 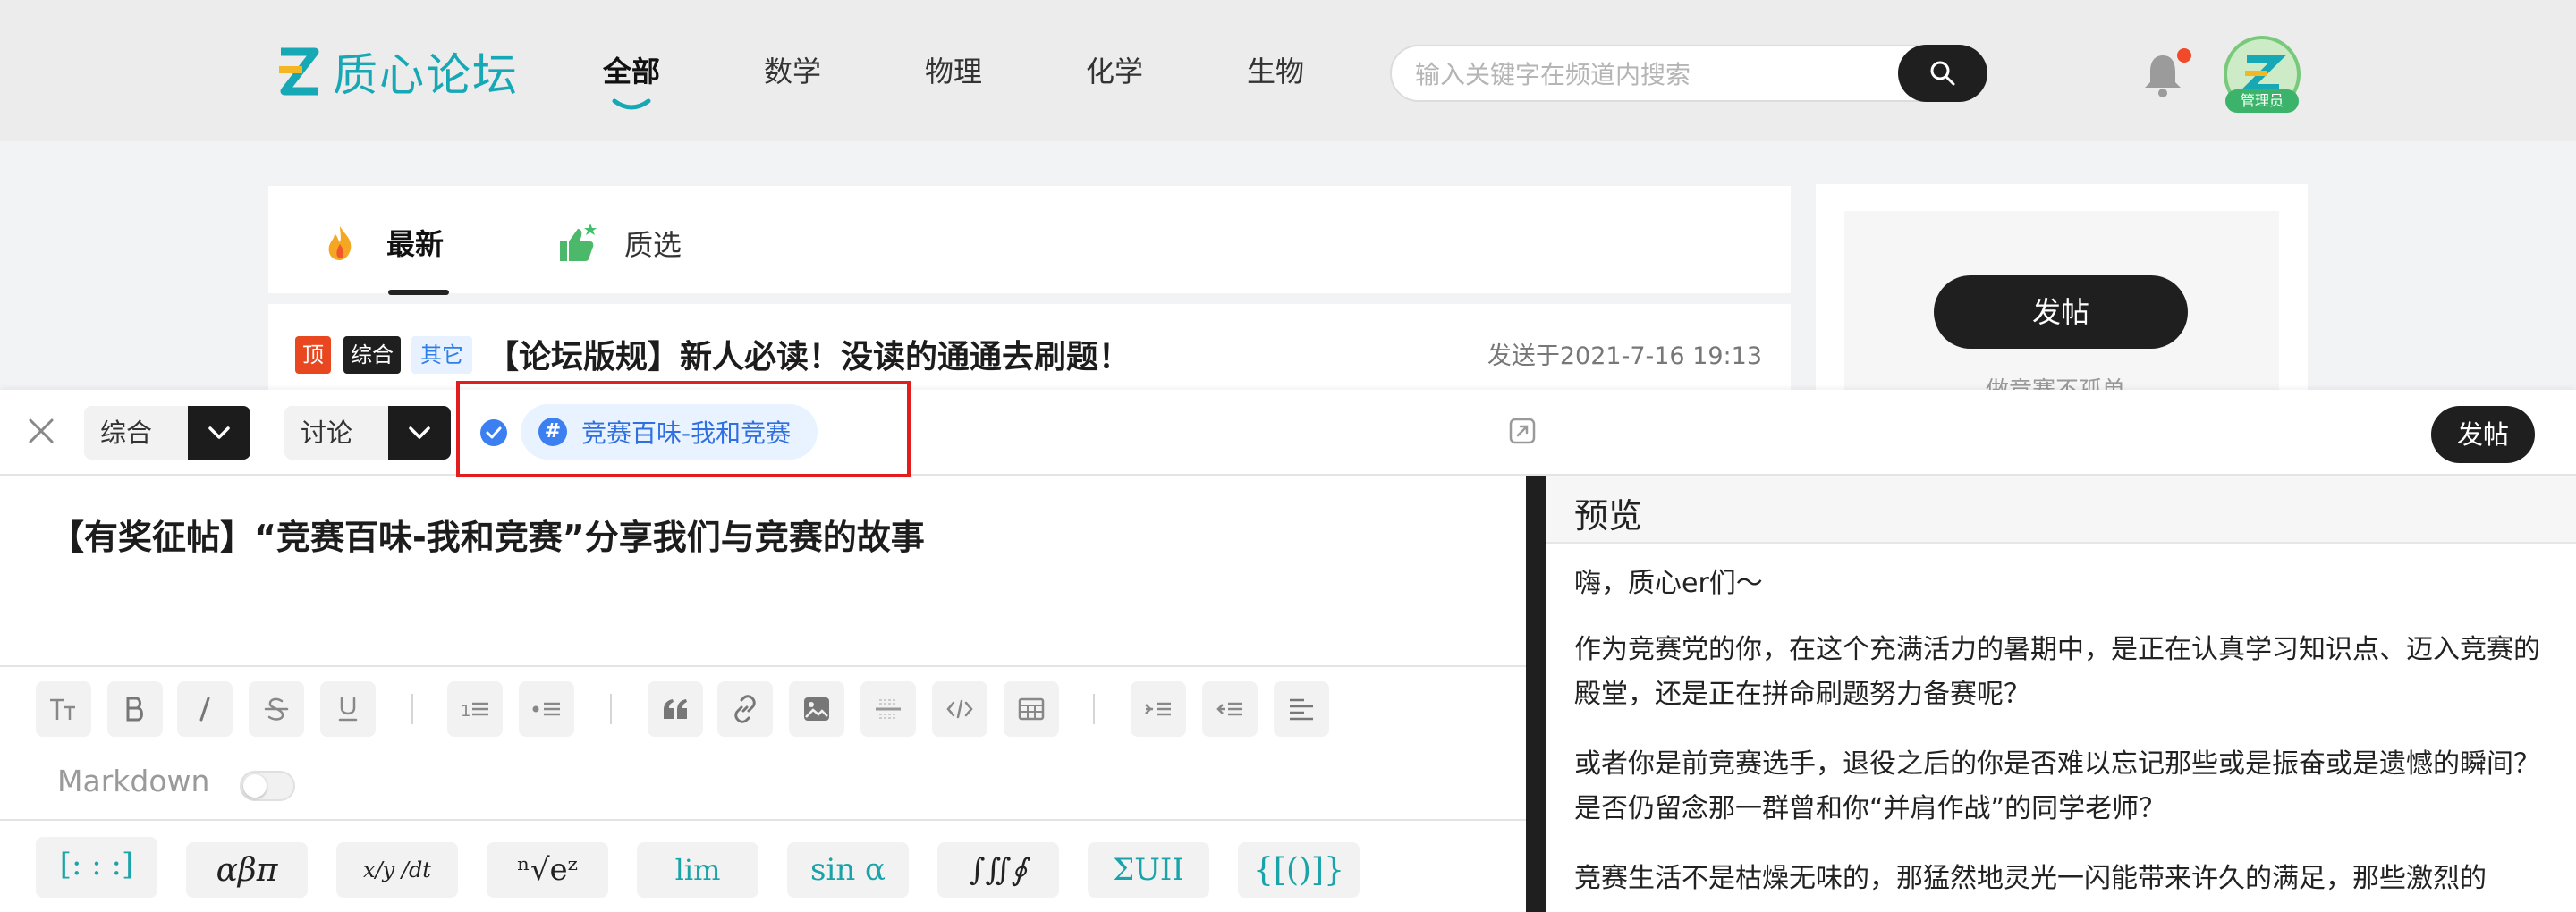 What do you see at coordinates (953, 69) in the screenshot?
I see `nav-physics: 物理` at bounding box center [953, 69].